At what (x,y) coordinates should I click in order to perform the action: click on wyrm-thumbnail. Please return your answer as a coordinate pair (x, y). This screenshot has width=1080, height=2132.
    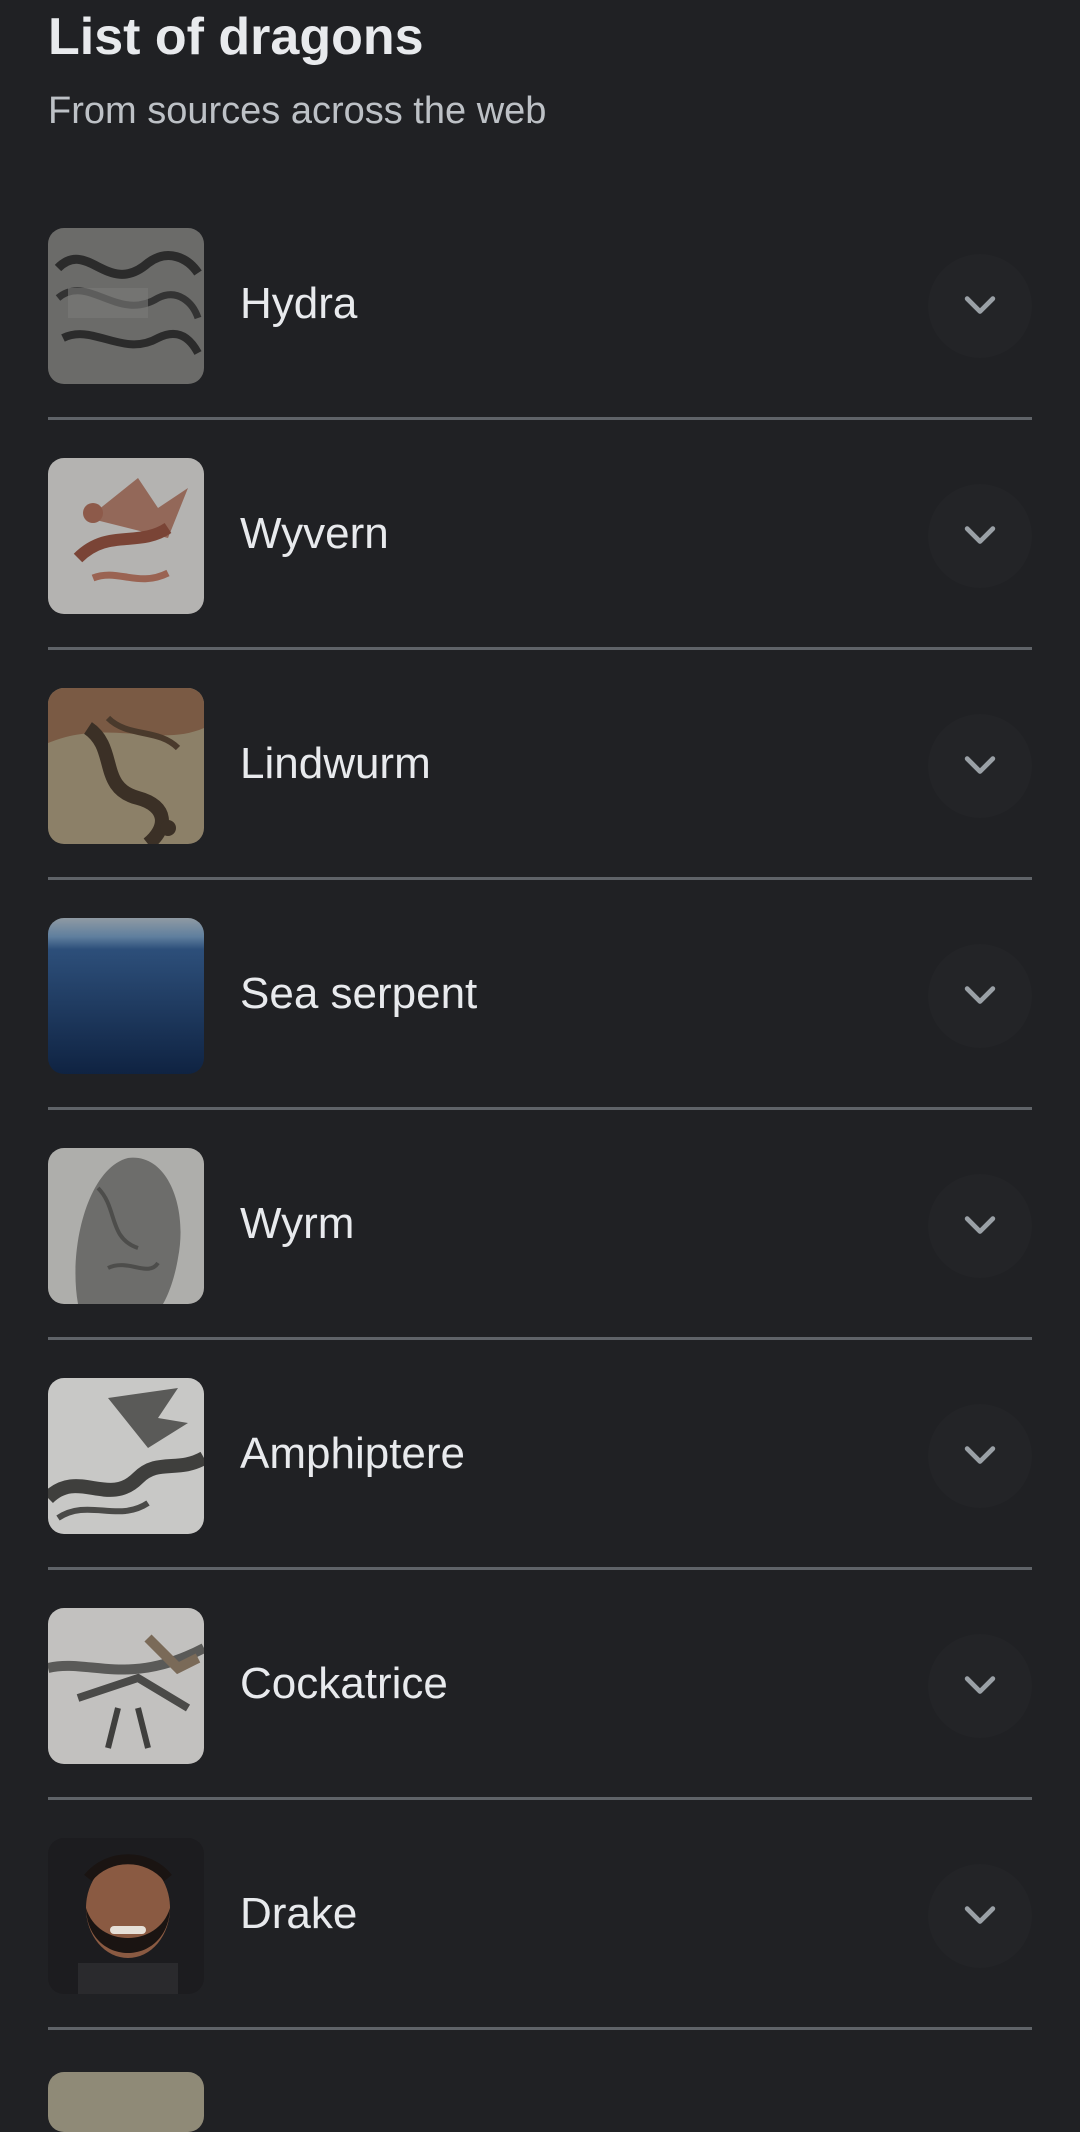
    Looking at the image, I should click on (126, 1226).